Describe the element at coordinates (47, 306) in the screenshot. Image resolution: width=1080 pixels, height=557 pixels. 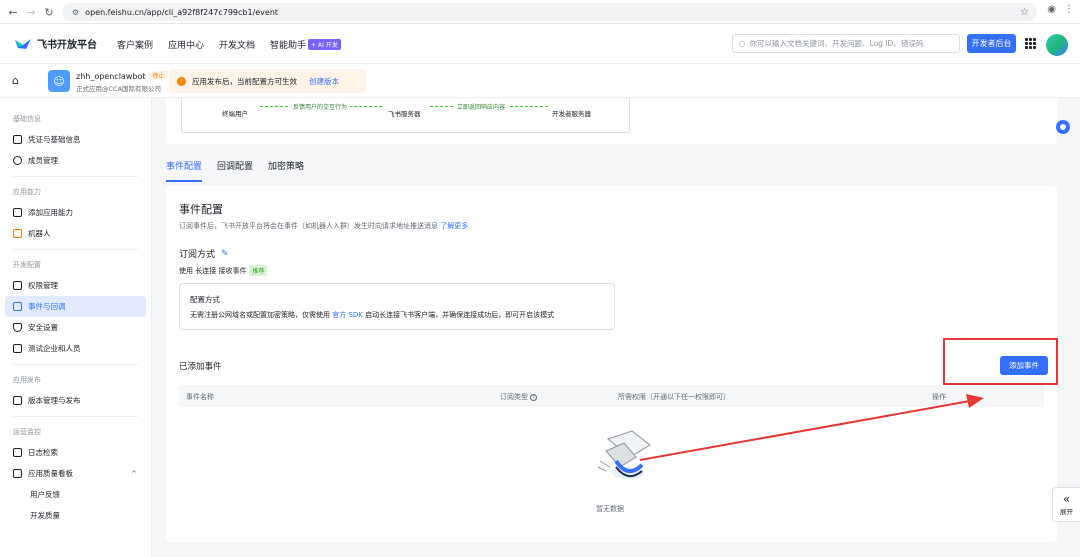
I see `sidebar-item-label: 事件与回调` at that location.